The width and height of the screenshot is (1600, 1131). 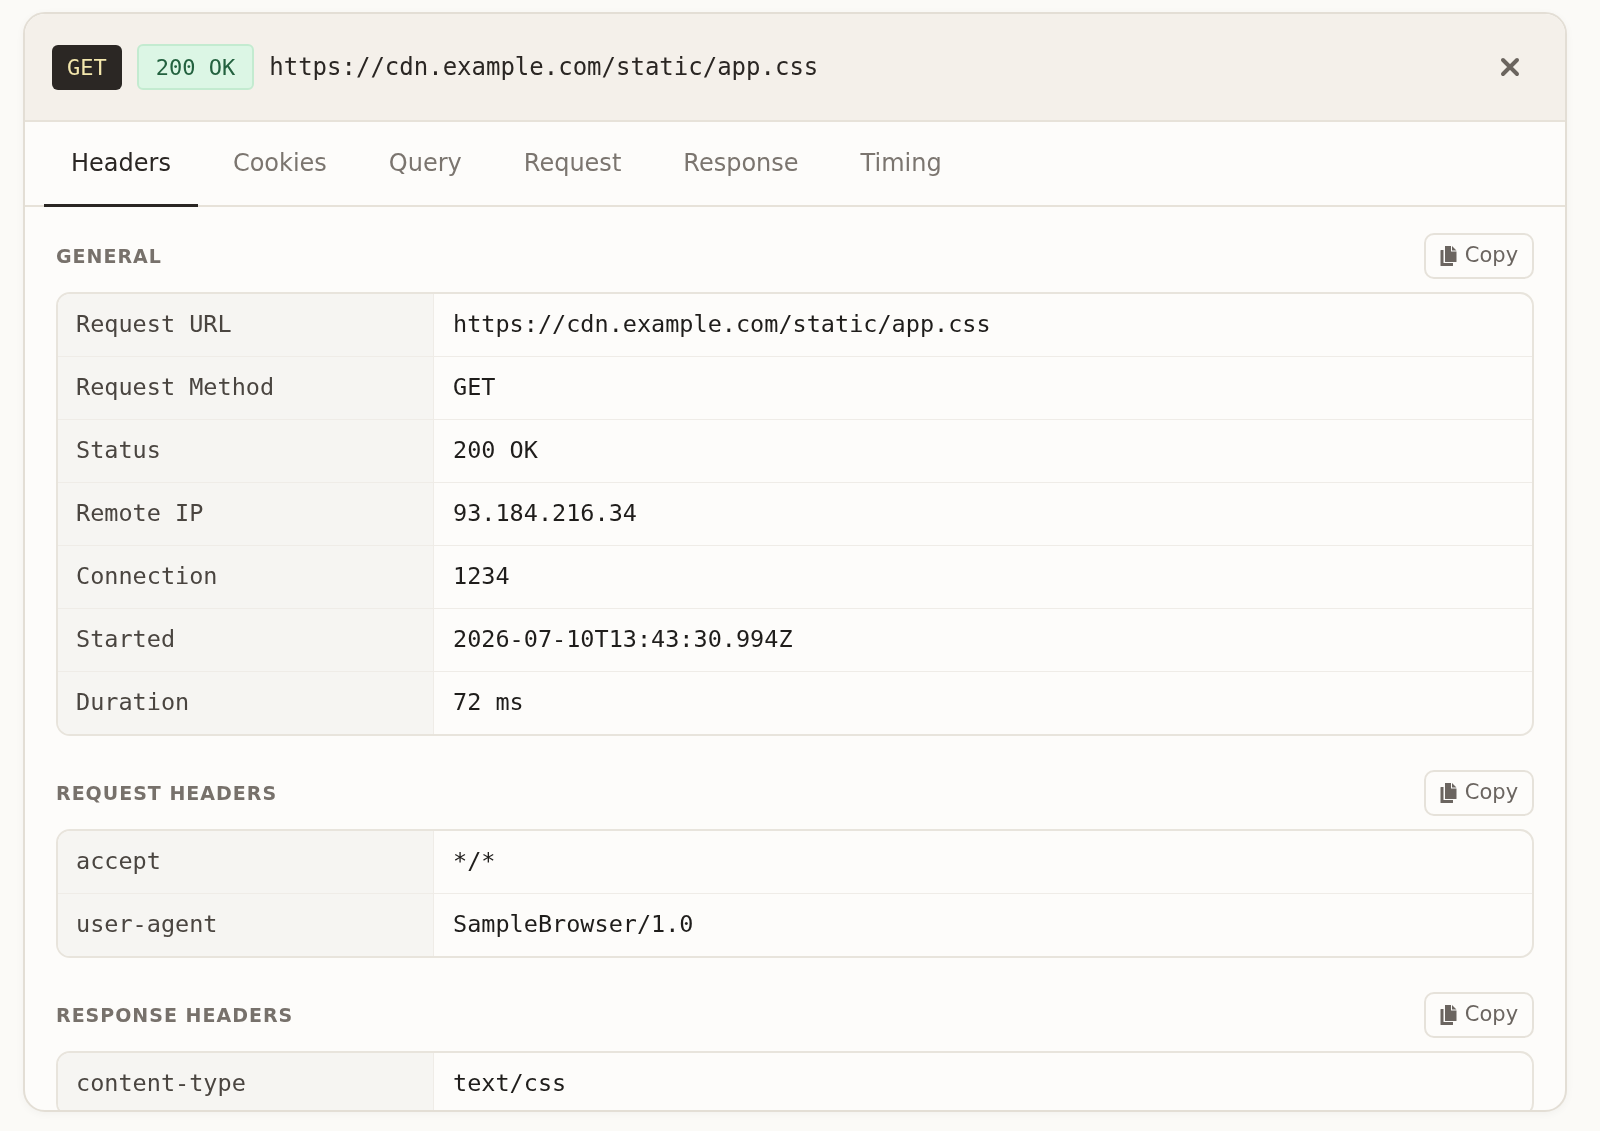 What do you see at coordinates (623, 640) in the screenshot?
I see `field-value: 2026-07-10T13:43:30.994Z` at bounding box center [623, 640].